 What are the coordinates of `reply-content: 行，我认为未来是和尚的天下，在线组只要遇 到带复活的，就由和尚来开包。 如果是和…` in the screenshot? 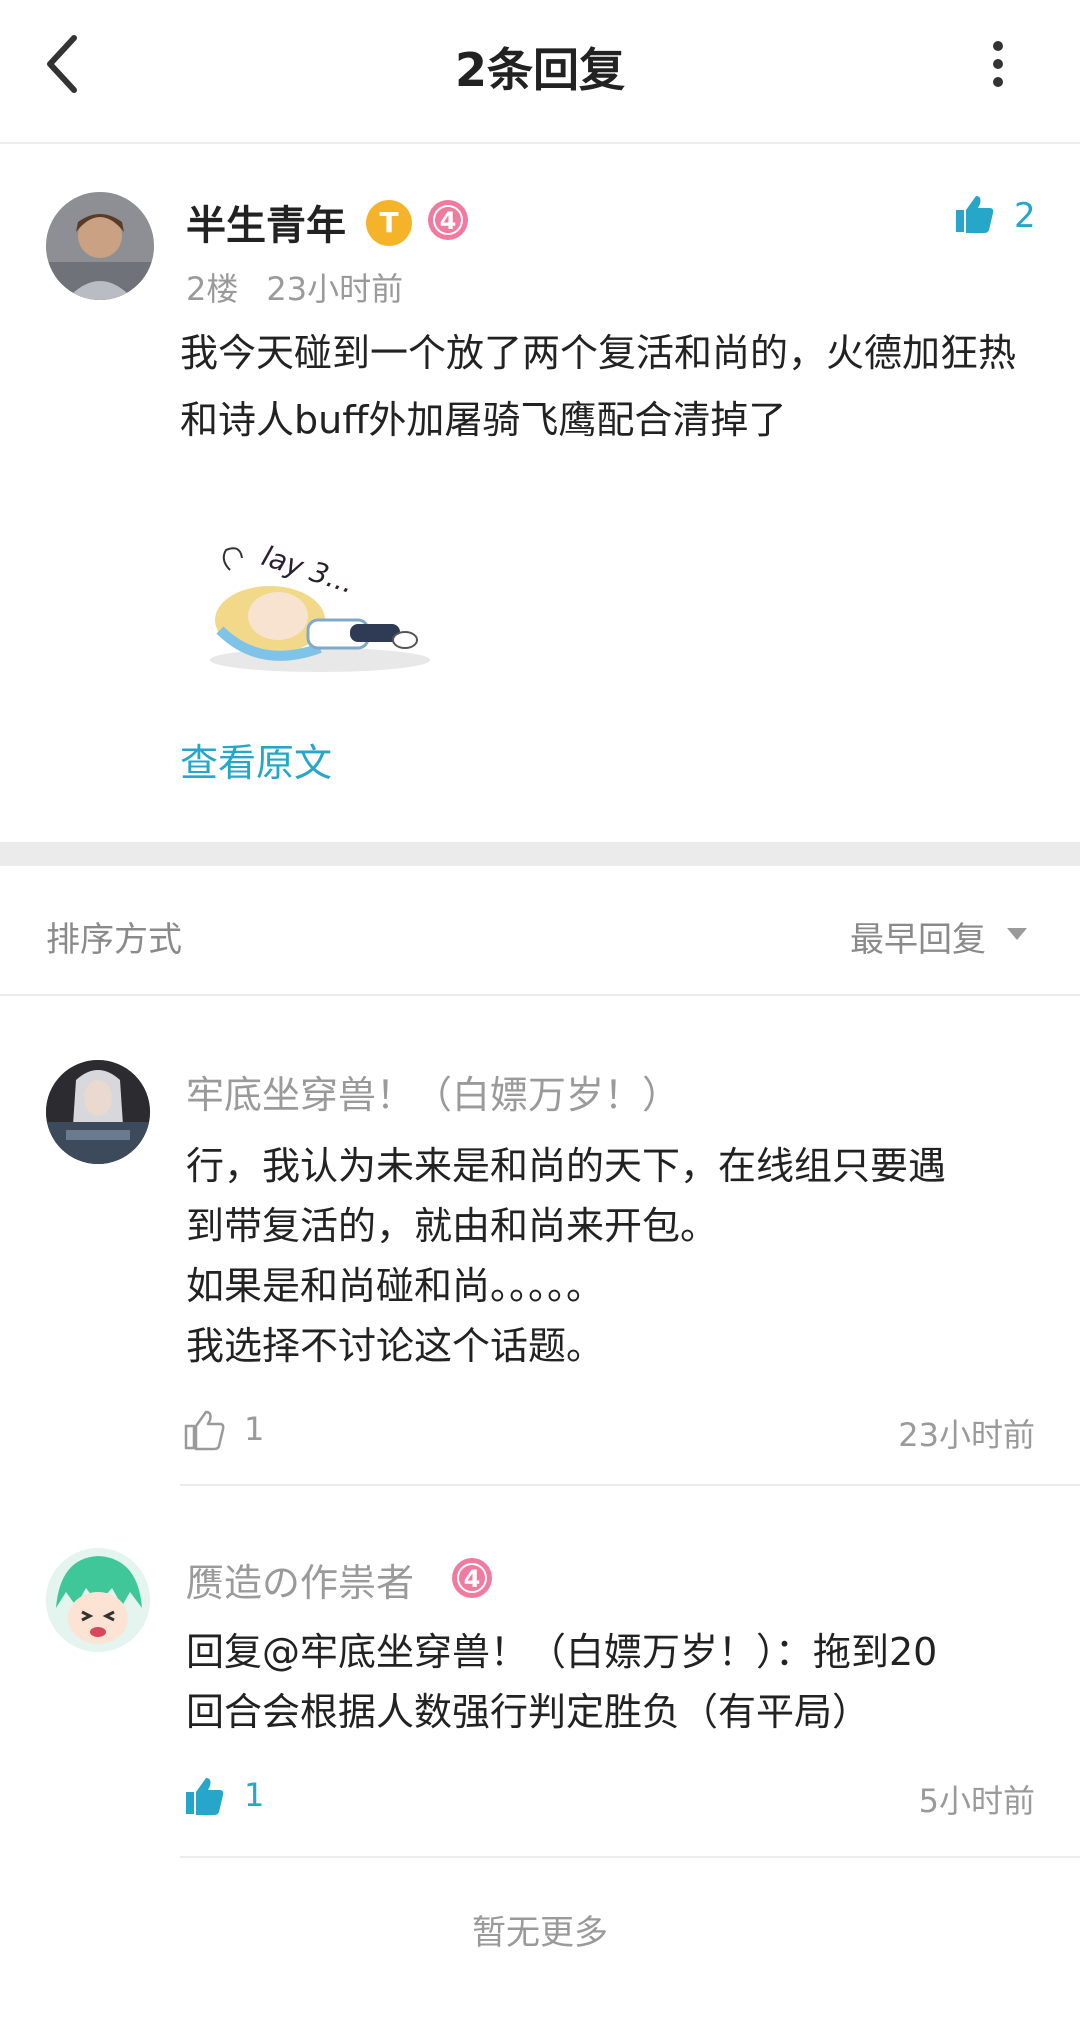 It's located at (626, 1256).